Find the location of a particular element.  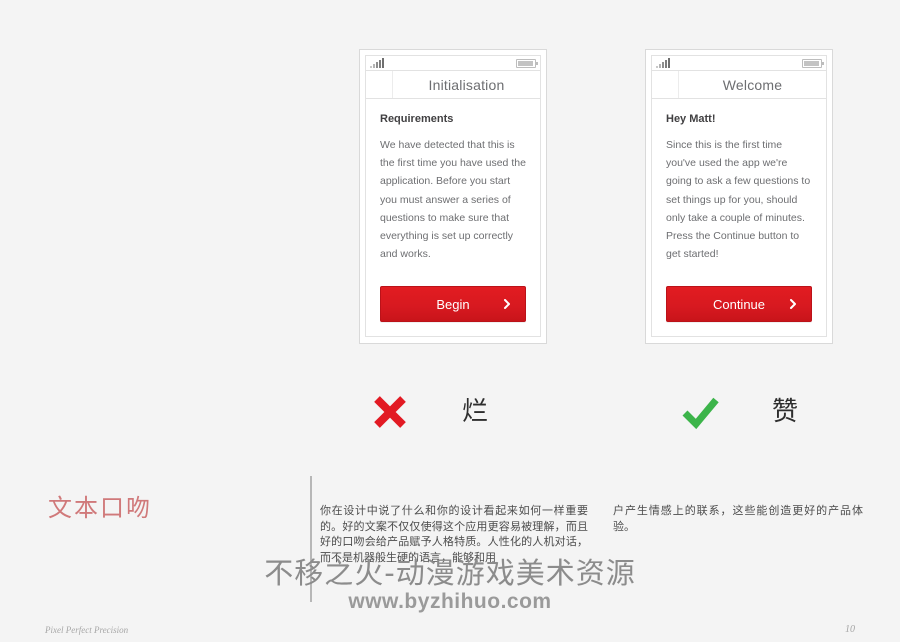

navigation-bar: Initialisation is located at coordinates (453, 84).